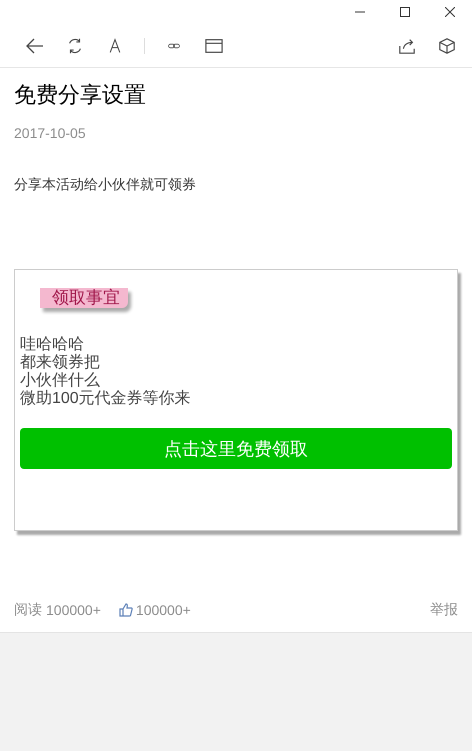 The height and width of the screenshot is (751, 472). Describe the element at coordinates (60, 363) in the screenshot. I see `card-text-line: 都来领券把` at that location.